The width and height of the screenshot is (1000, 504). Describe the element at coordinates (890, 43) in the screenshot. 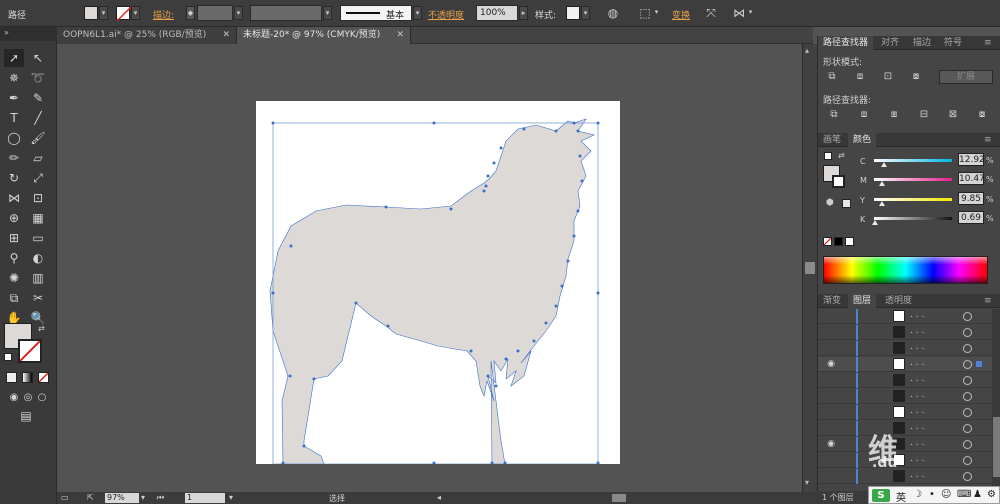

I see `tab-align: 对齐` at that location.